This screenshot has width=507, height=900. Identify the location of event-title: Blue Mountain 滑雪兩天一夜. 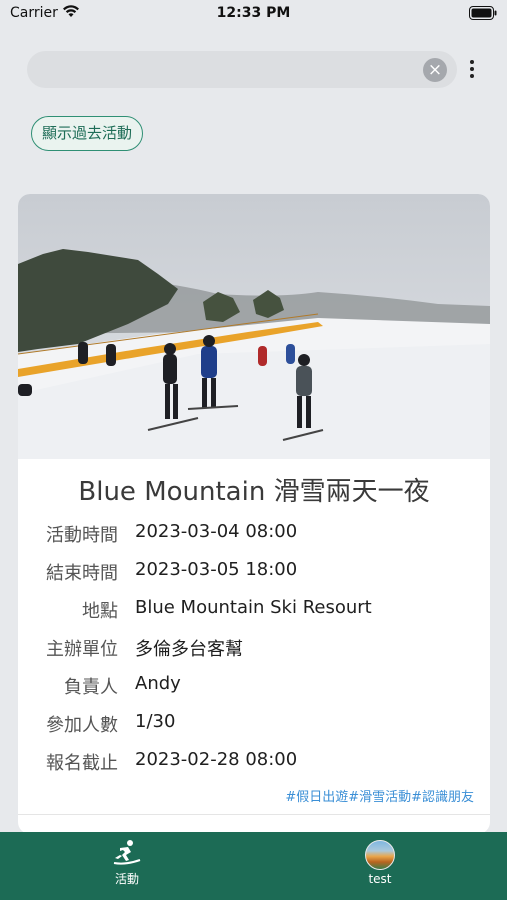
(254, 492).